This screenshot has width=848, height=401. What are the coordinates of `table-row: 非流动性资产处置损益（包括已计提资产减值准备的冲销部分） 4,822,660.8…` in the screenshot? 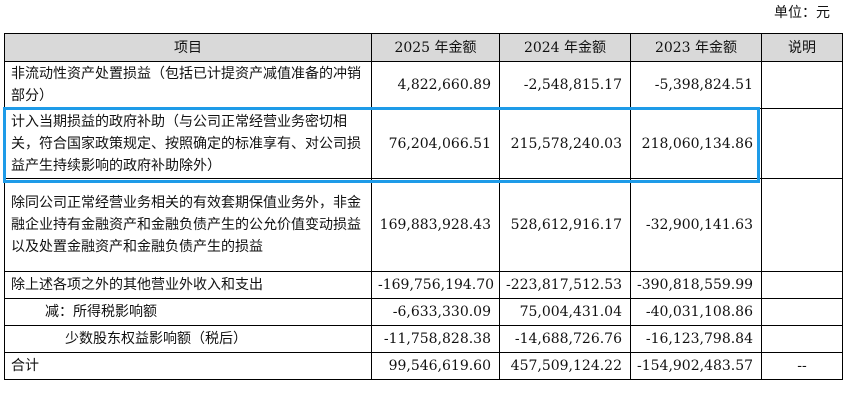 It's located at (423, 85).